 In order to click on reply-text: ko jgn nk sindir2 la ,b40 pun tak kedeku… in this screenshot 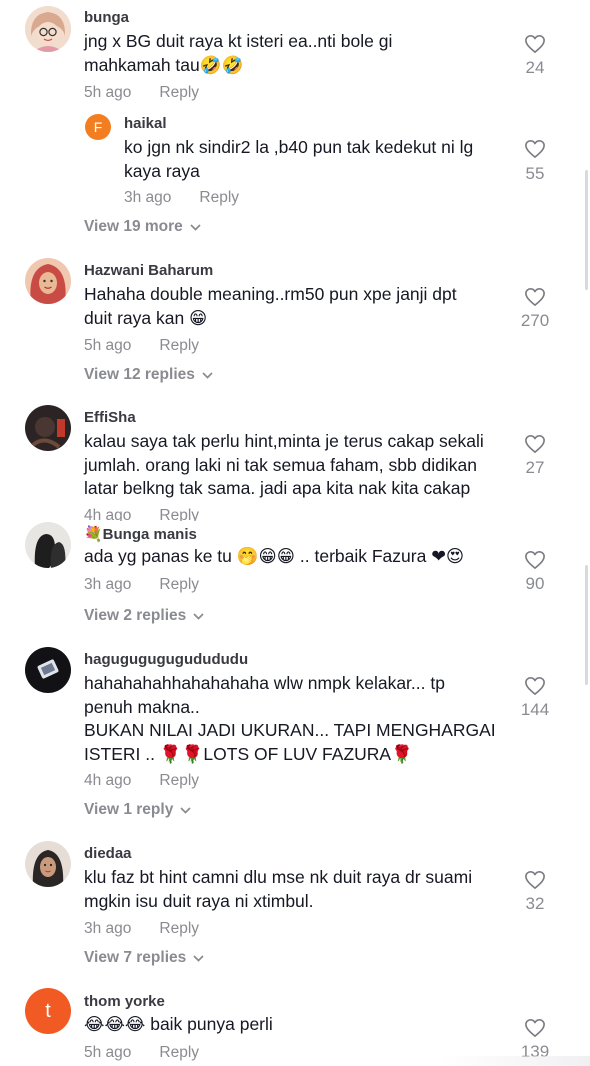, I will do `click(299, 159)`.